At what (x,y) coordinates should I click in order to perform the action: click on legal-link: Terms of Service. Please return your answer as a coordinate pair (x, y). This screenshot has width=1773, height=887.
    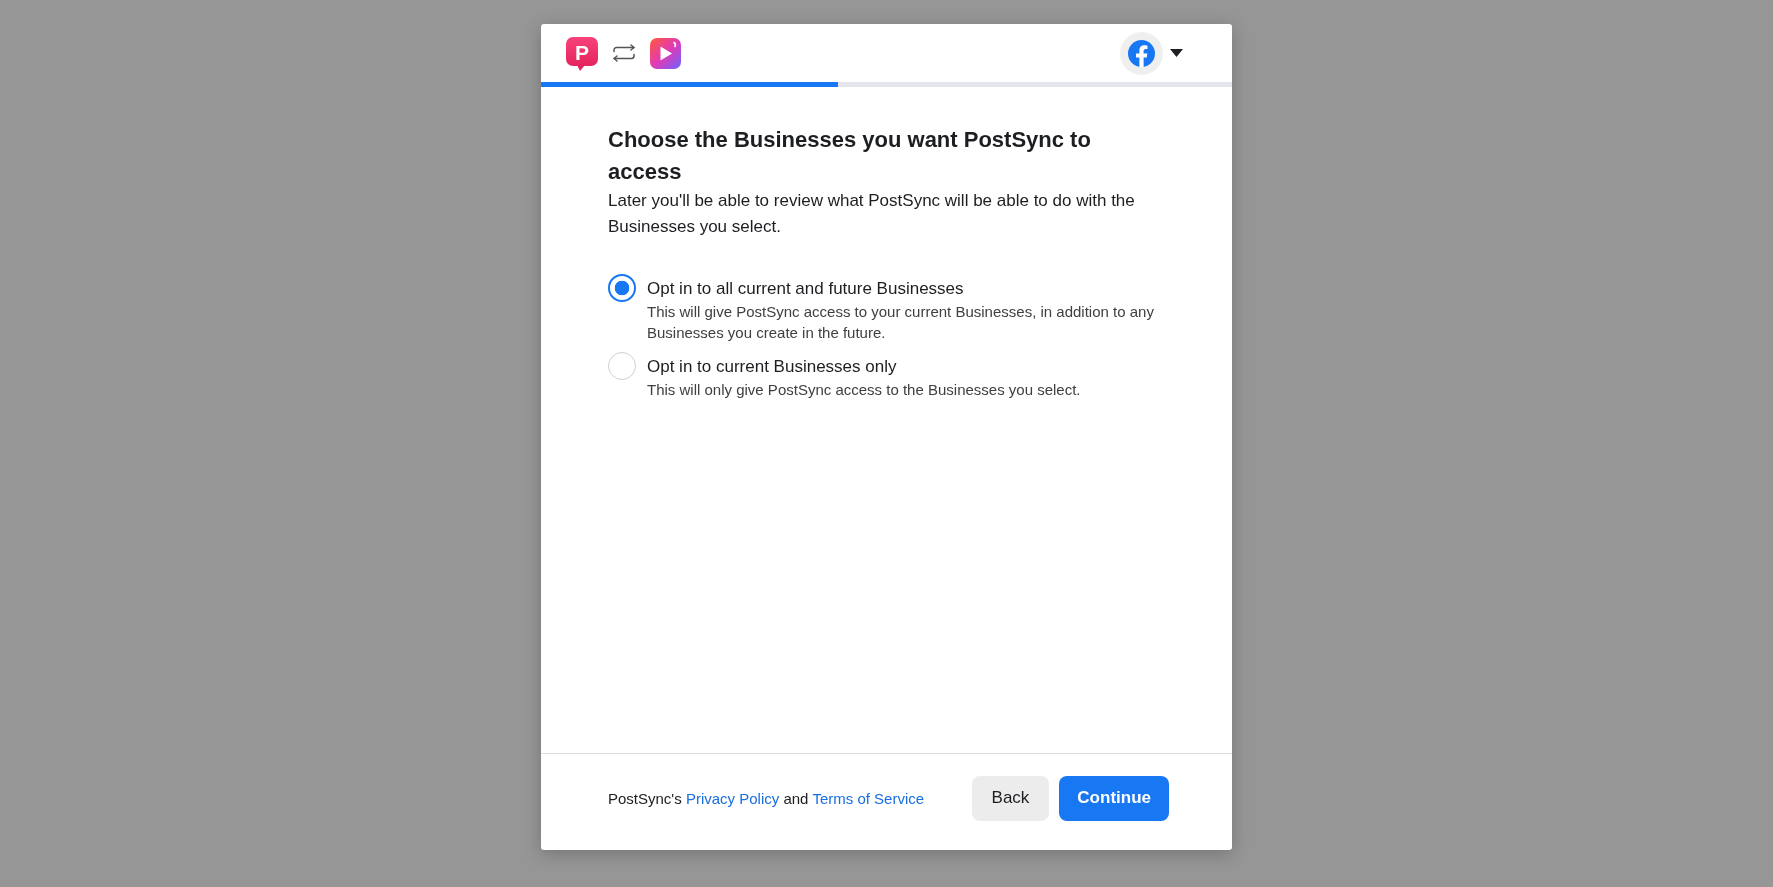
    Looking at the image, I should click on (868, 798).